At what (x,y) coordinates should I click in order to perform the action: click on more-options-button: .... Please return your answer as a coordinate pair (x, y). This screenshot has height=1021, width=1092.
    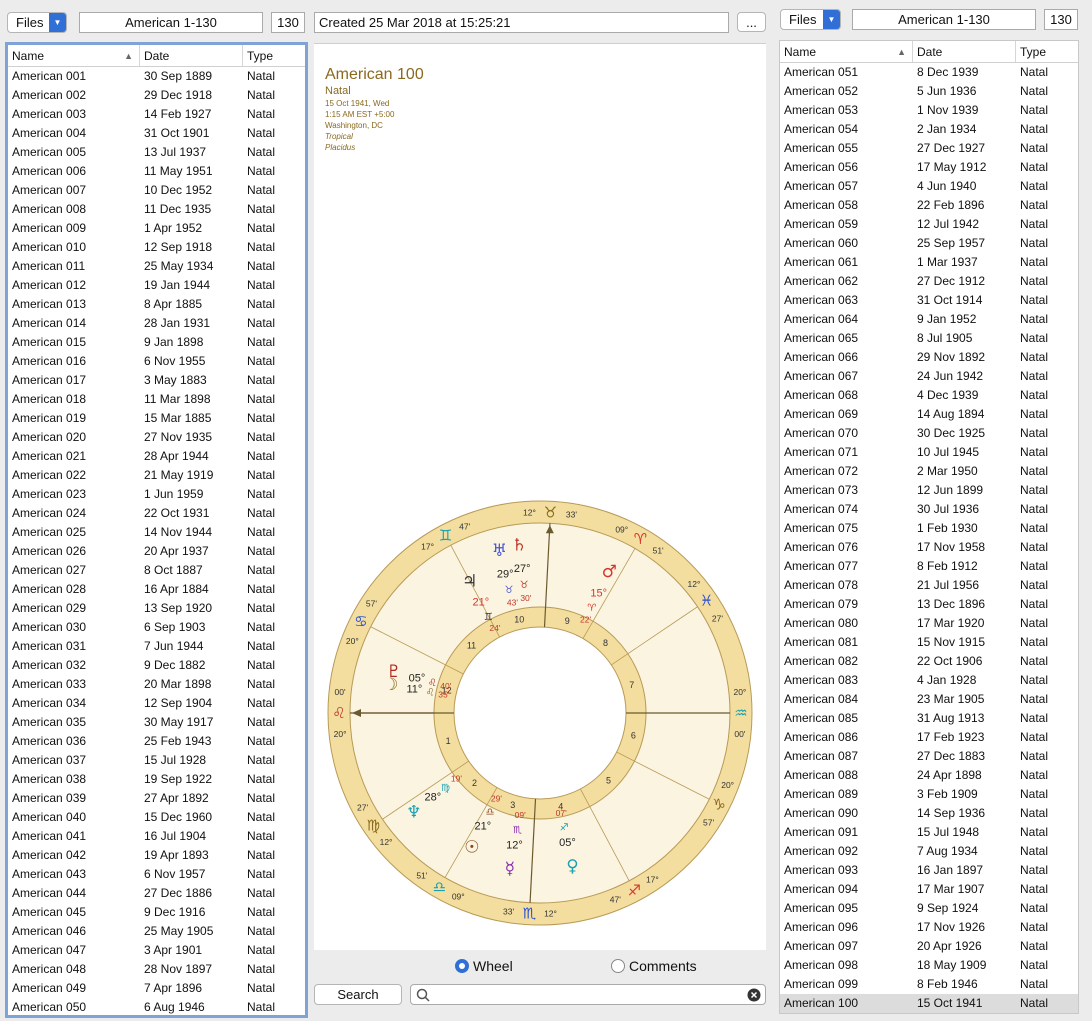
    Looking at the image, I should click on (751, 22).